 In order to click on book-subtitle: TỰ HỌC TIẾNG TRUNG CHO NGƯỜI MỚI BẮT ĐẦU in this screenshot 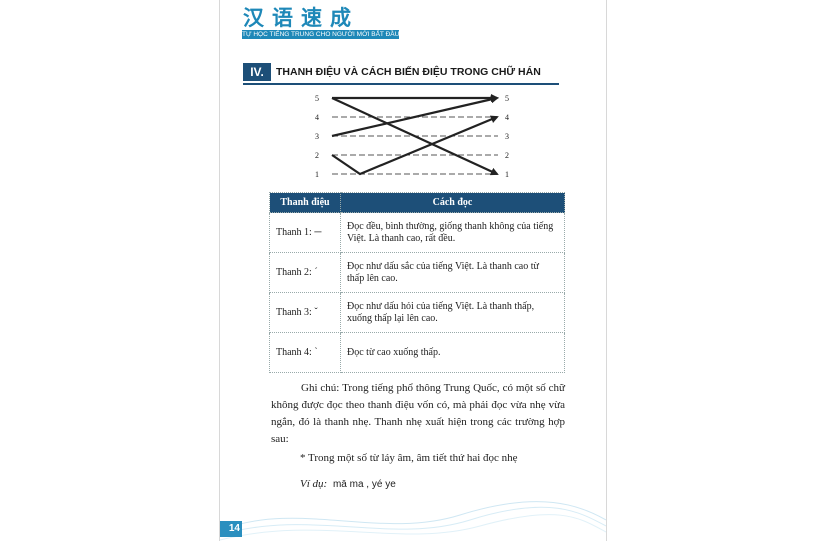, I will do `click(320, 34)`.